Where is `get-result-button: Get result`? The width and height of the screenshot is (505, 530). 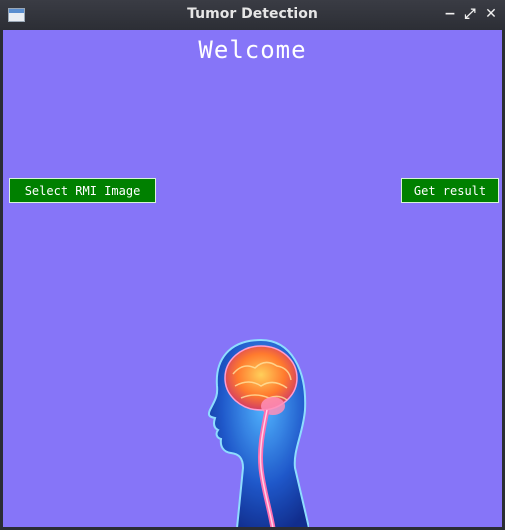
get-result-button: Get result is located at coordinates (450, 190).